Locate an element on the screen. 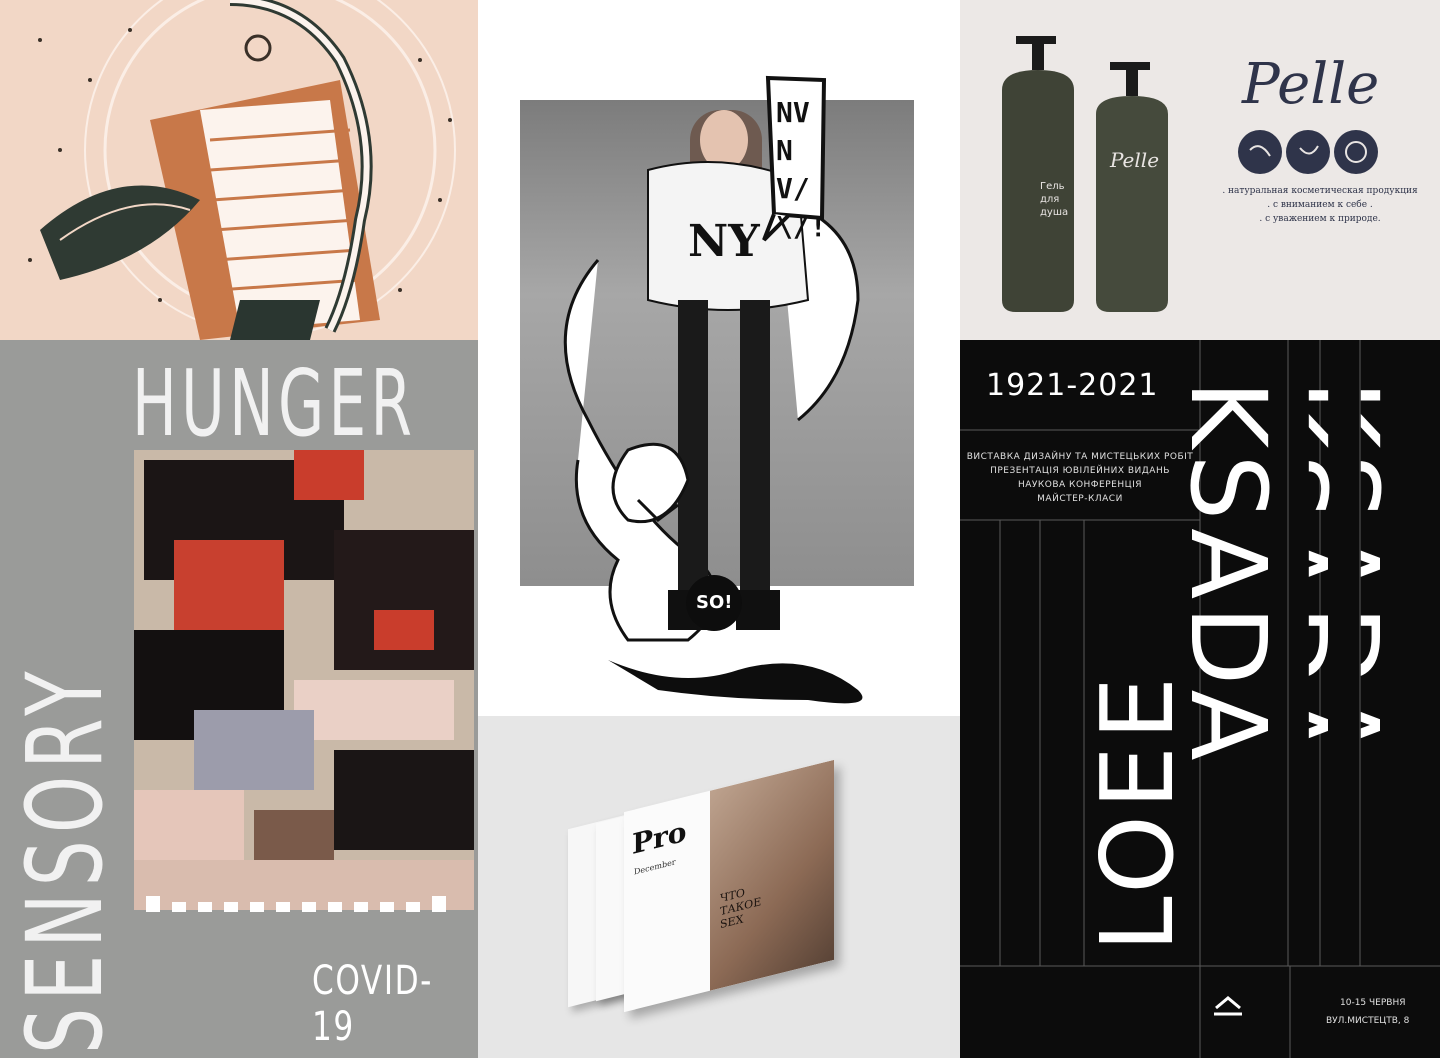 Image resolution: width=1440 pixels, height=1058 pixels. loee-vertical-title: LOEE is located at coordinates (1137, 811).